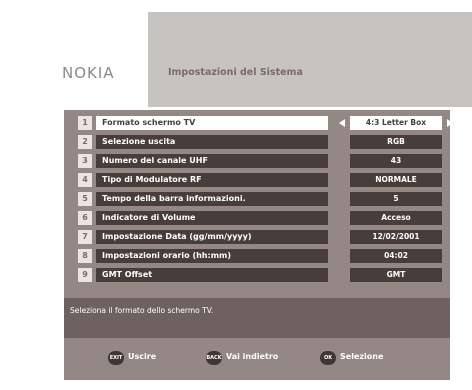  I want to click on menu-row-number: 9, so click(85, 275).